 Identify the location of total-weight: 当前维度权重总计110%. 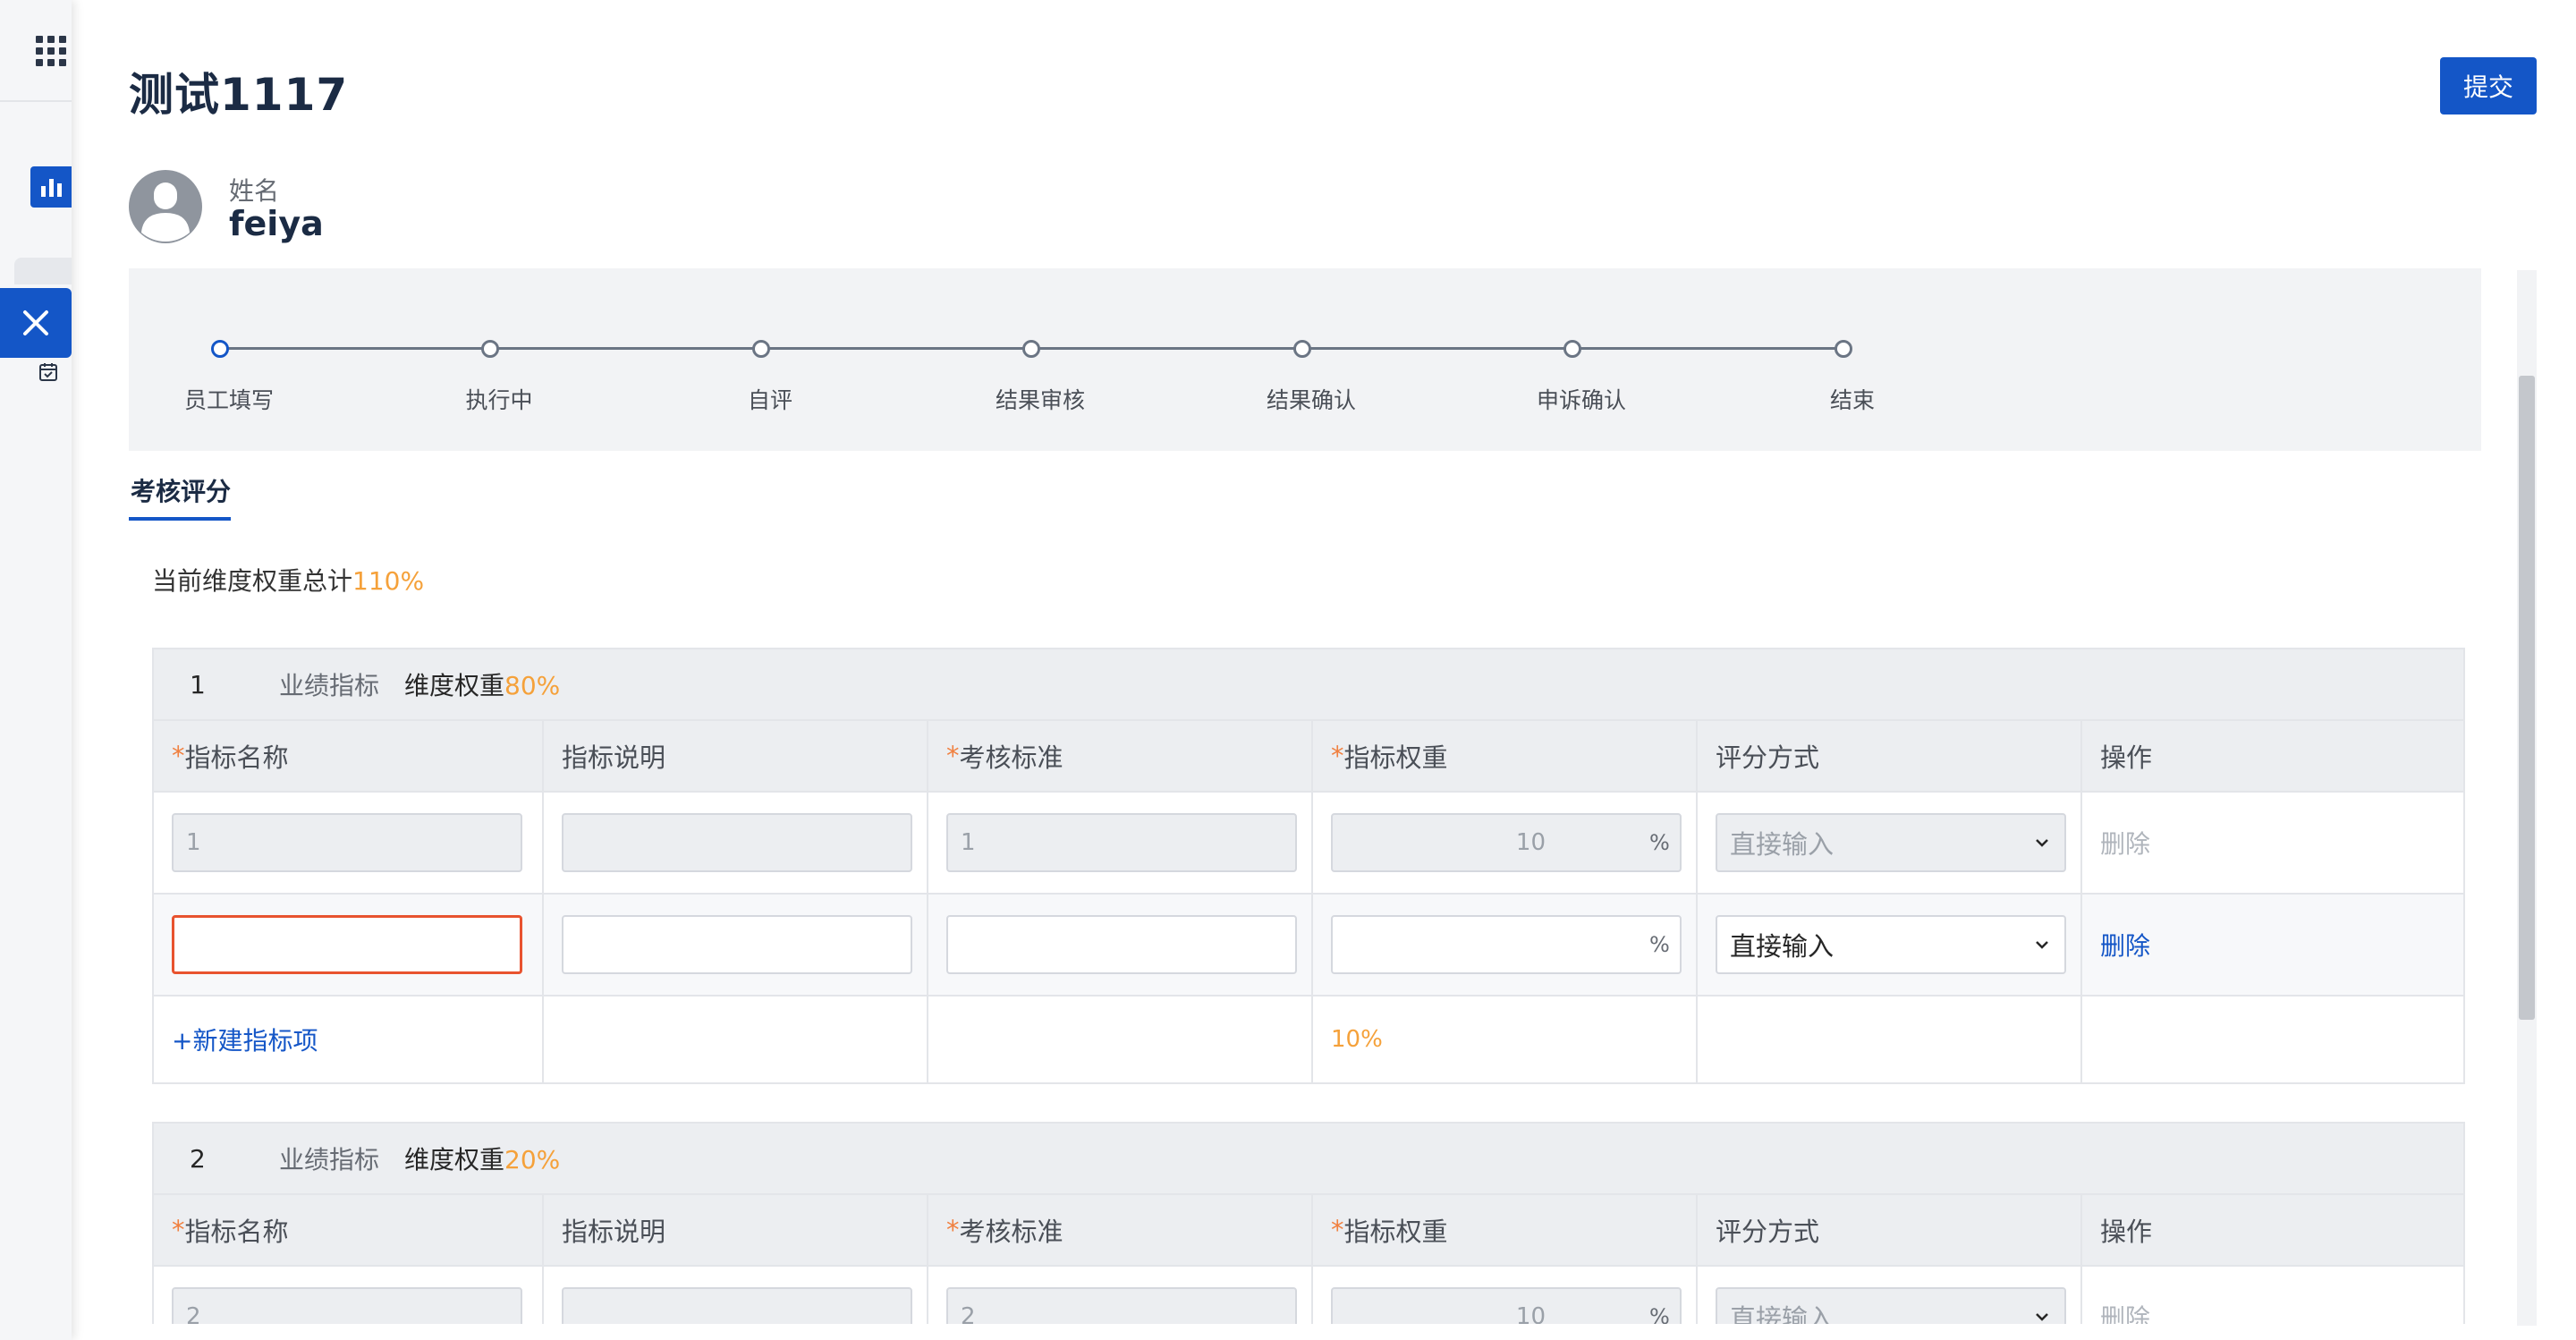
(288, 580).